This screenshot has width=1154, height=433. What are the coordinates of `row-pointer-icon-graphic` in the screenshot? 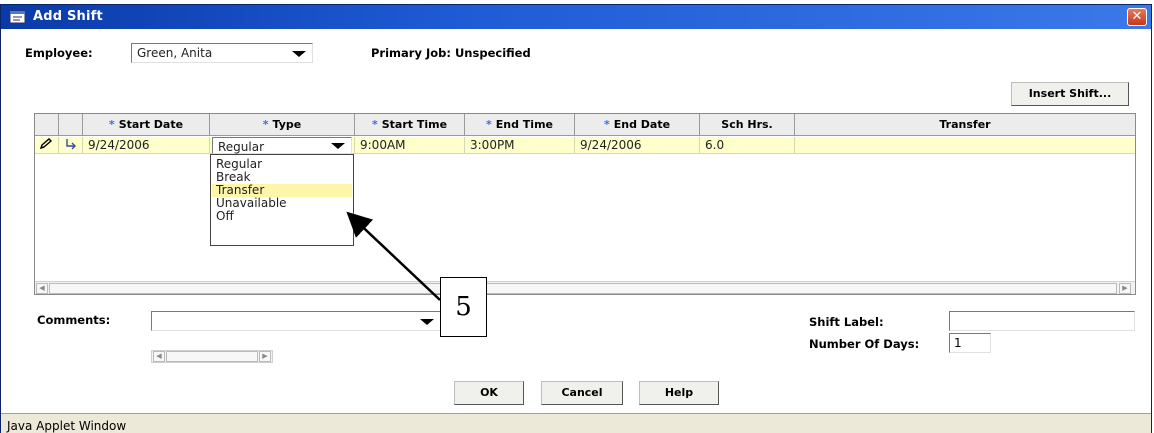 It's located at (71, 144).